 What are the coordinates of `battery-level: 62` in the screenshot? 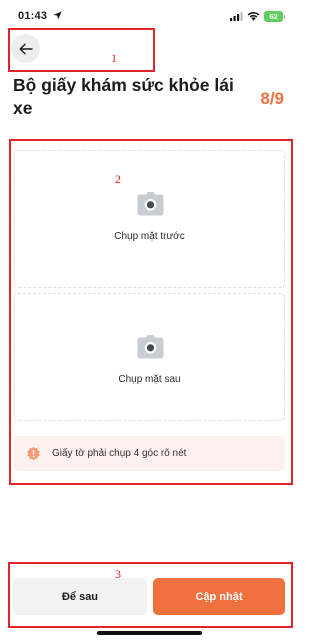 It's located at (273, 16).